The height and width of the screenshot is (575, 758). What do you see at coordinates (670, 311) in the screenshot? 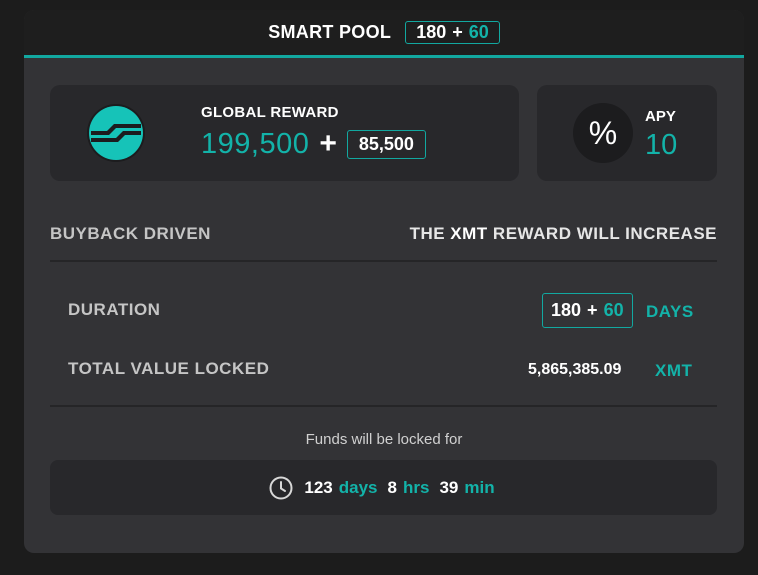
I see `duration-unit: DAYS` at bounding box center [670, 311].